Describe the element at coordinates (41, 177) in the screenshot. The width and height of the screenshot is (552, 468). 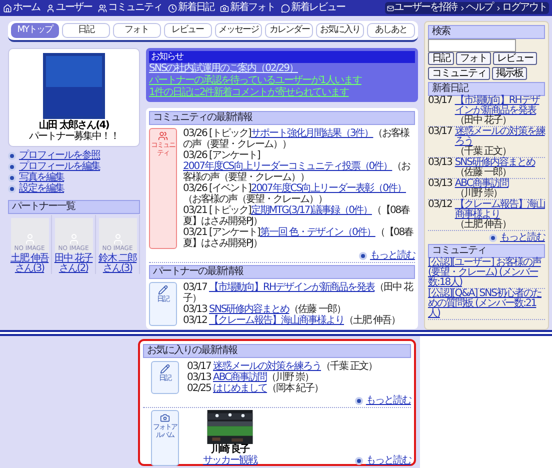
I see `profile-link: 写真を編集` at that location.